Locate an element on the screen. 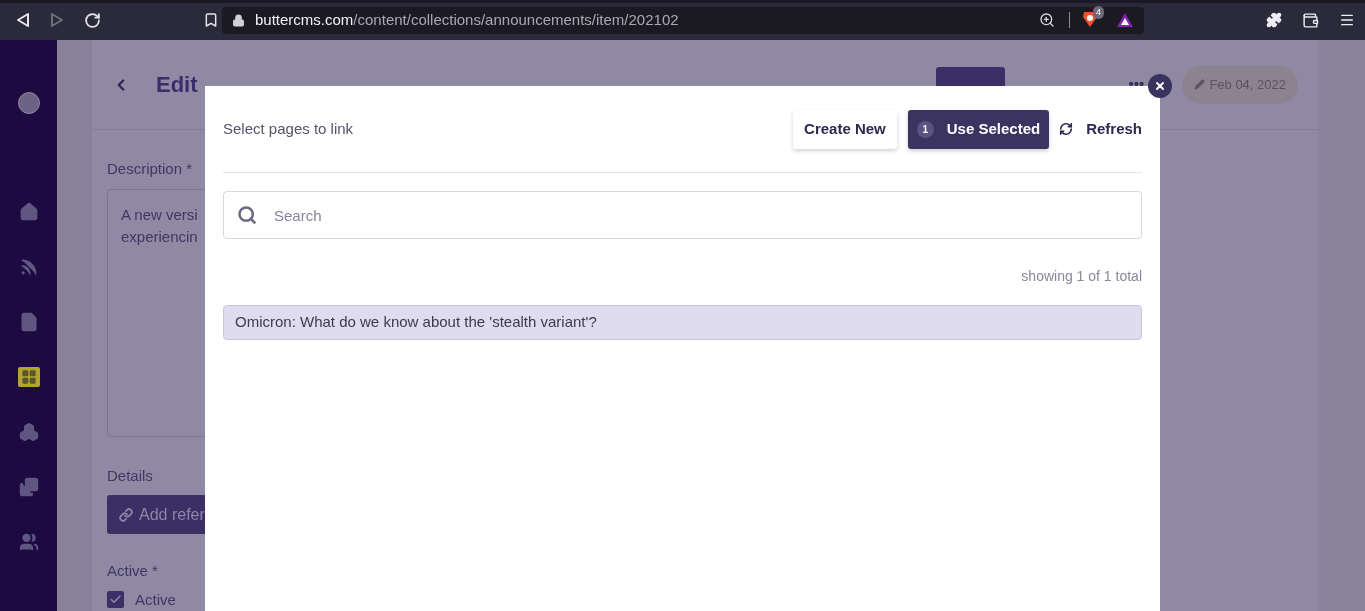  create-new-button: Create New is located at coordinates (845, 129).